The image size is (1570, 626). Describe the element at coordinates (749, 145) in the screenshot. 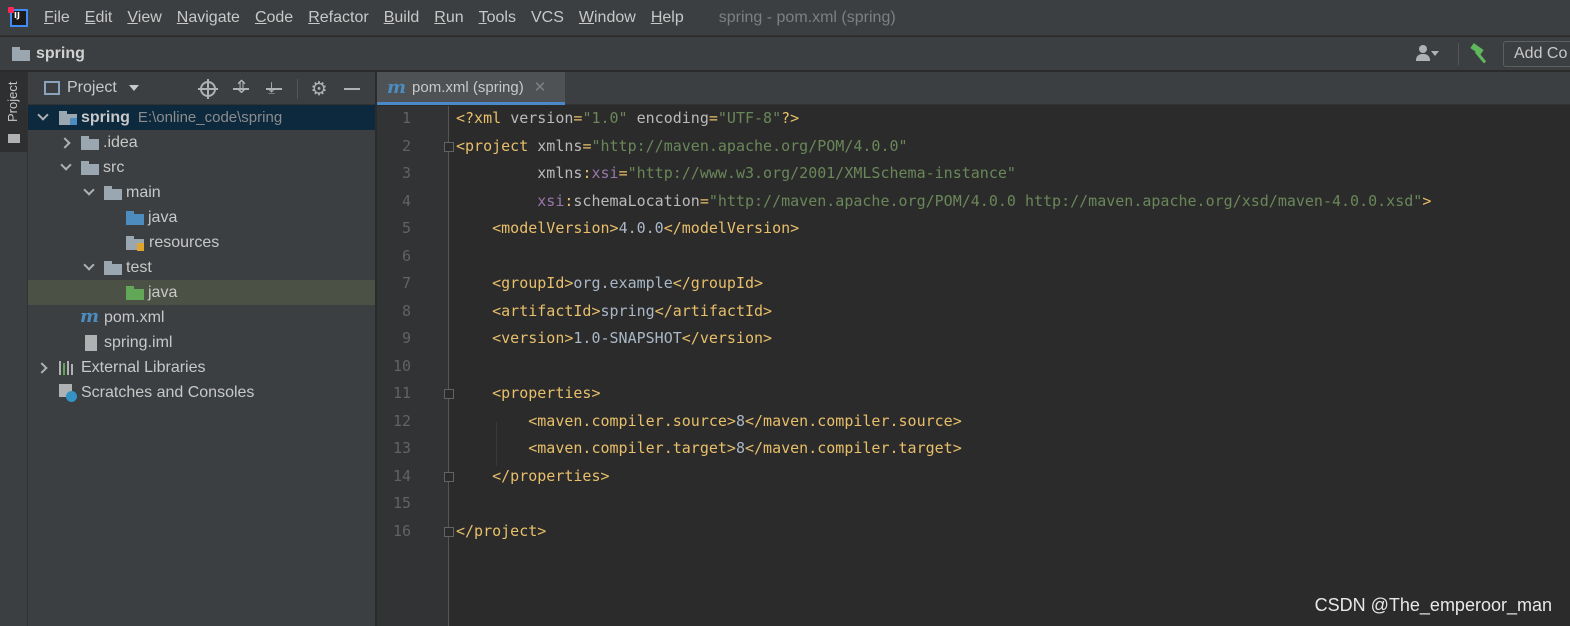

I see `code-token: "http://maven.apache.org/POM/4.0.0"` at that location.